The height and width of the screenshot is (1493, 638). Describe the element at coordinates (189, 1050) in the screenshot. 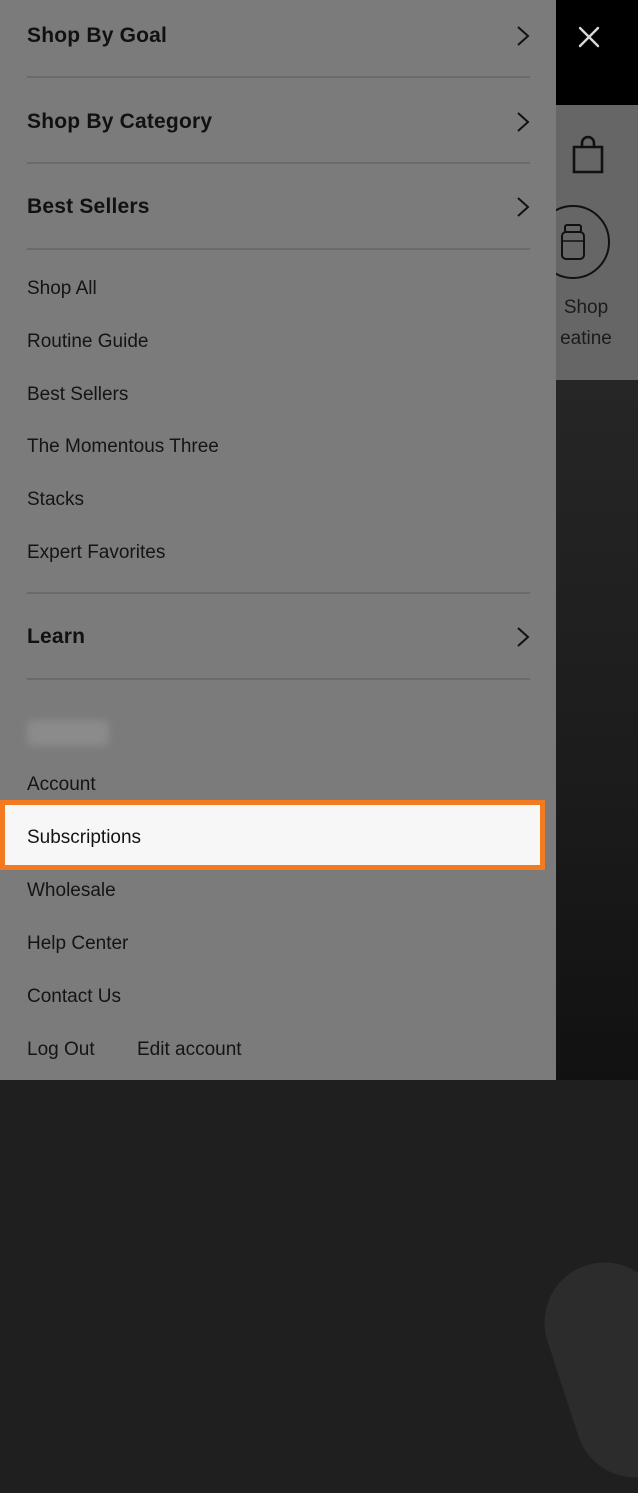

I see `edit-account-link: Edit account` at that location.